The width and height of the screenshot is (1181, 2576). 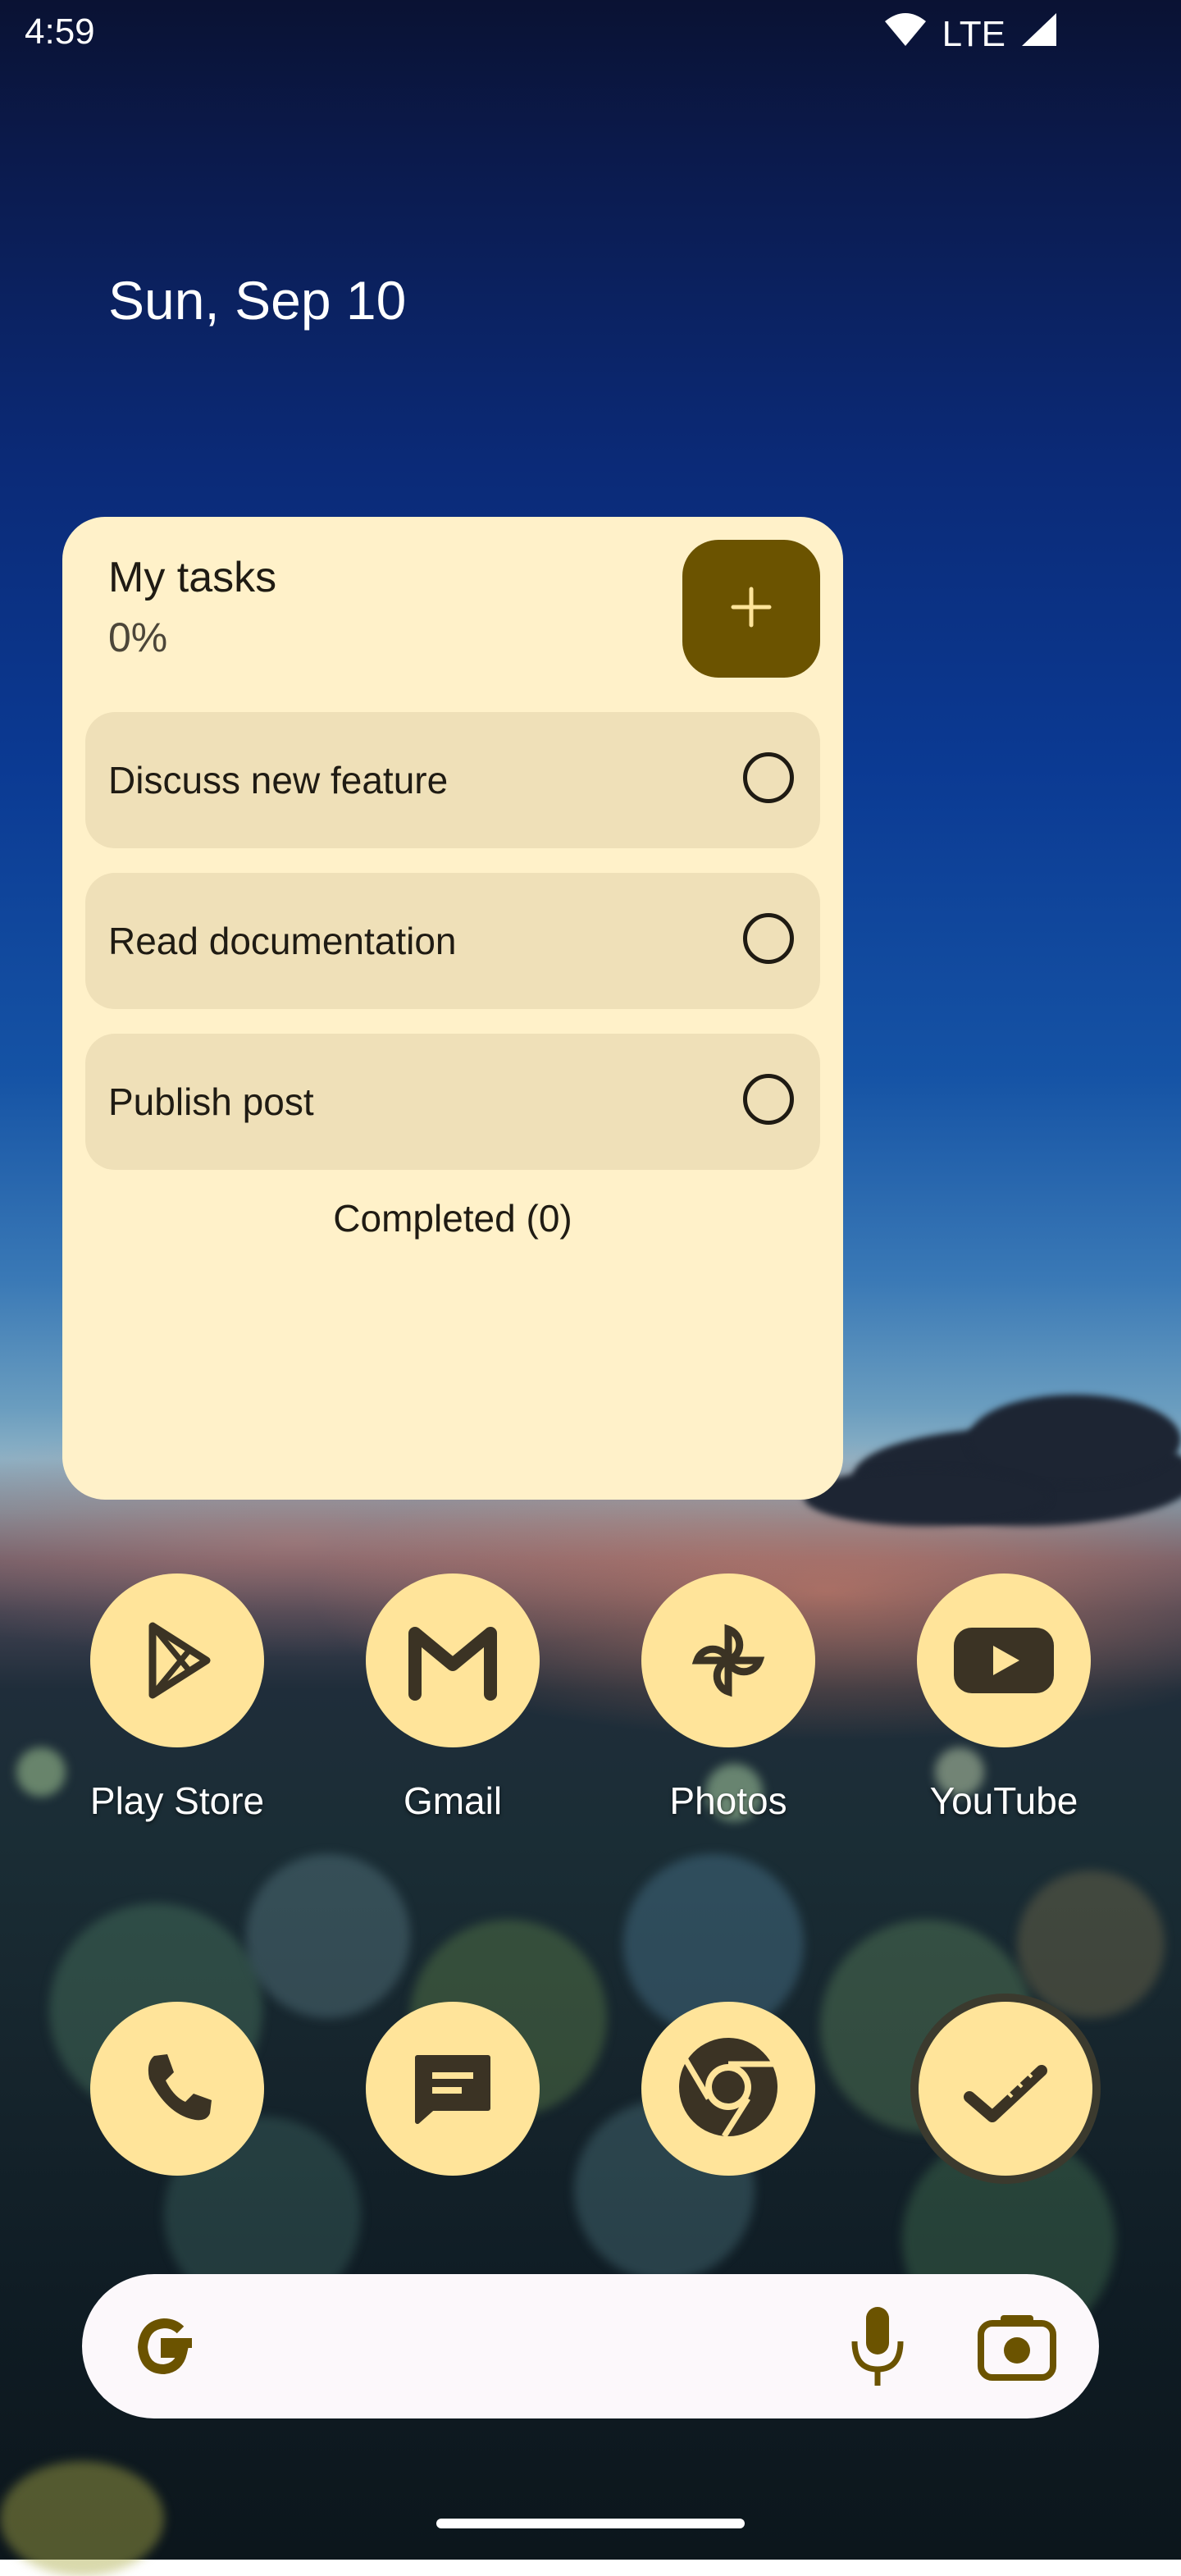 I want to click on app-photos: Photos, so click(x=728, y=1698).